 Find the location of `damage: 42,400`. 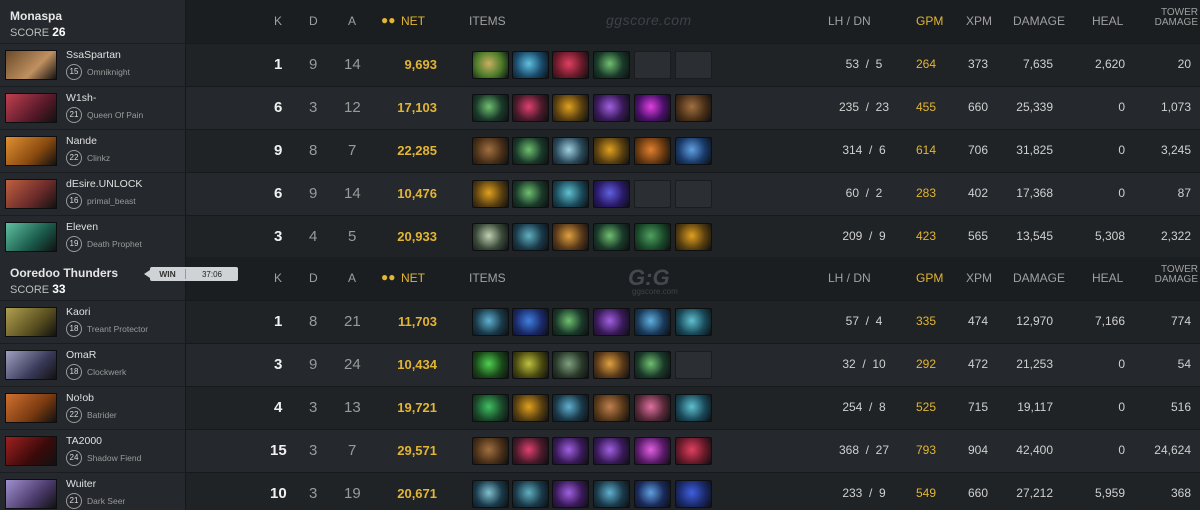

damage: 42,400 is located at coordinates (1034, 450).